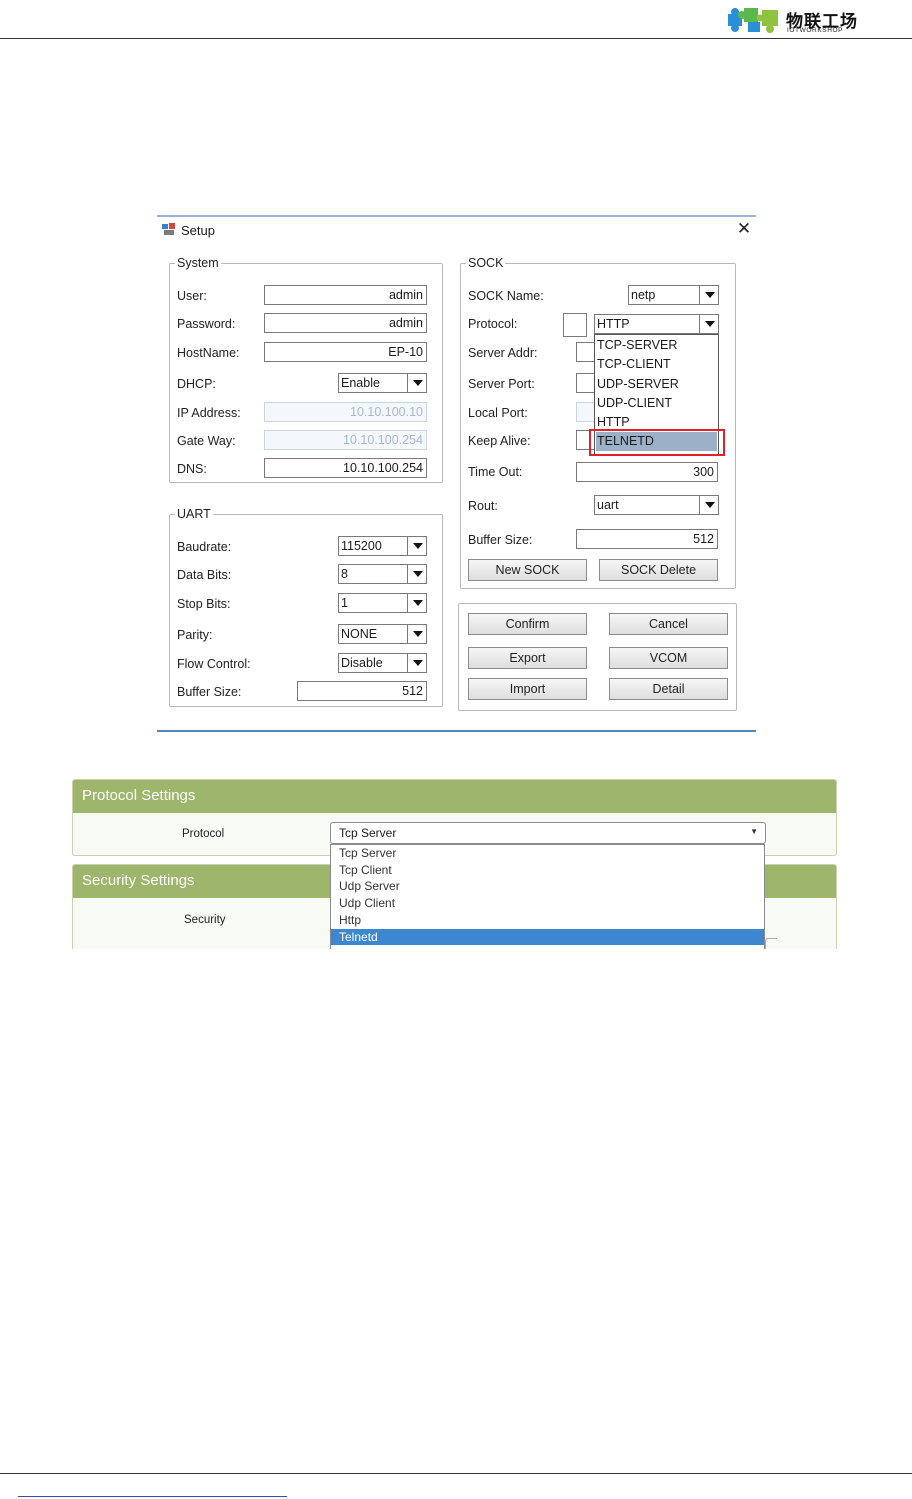  I want to click on web-option-tcp-server: Tcp Server, so click(547, 853).